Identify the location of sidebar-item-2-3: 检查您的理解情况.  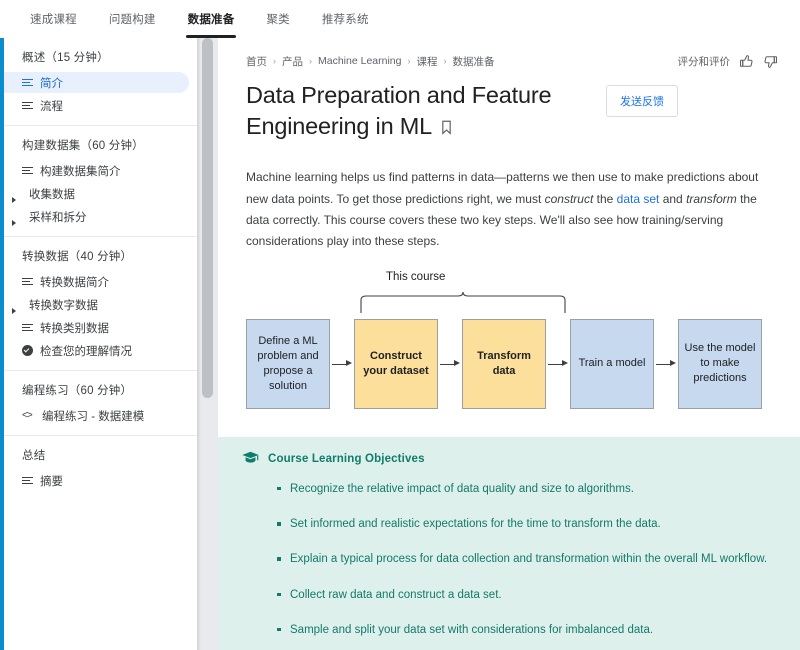
(100, 350).